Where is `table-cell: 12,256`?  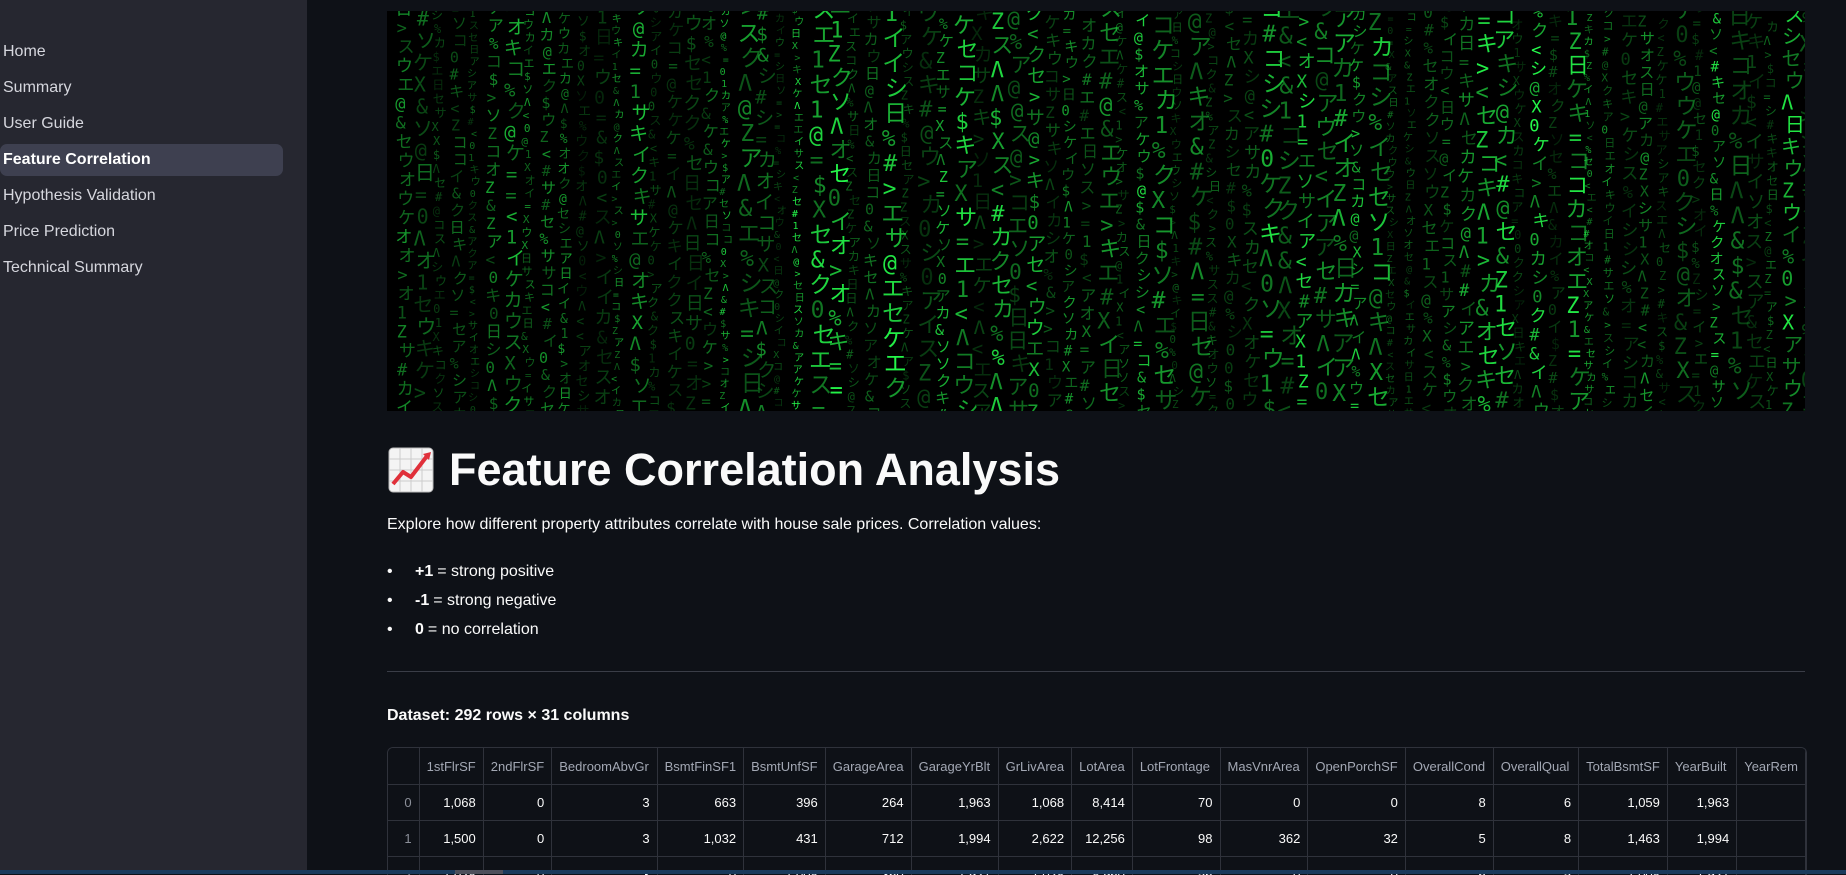
table-cell: 12,256 is located at coordinates (1102, 839).